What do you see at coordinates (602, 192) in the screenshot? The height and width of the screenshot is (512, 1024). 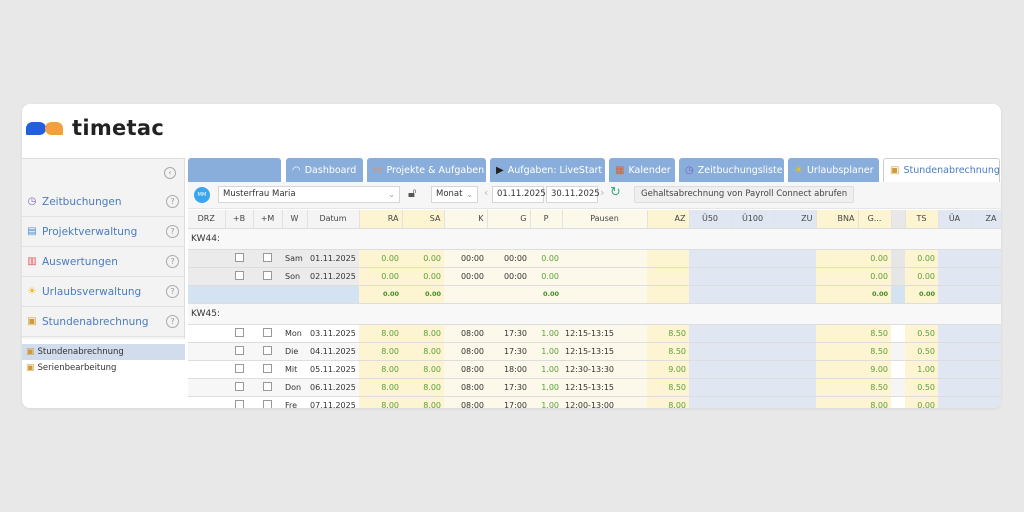 I see `next-period-button: ›` at bounding box center [602, 192].